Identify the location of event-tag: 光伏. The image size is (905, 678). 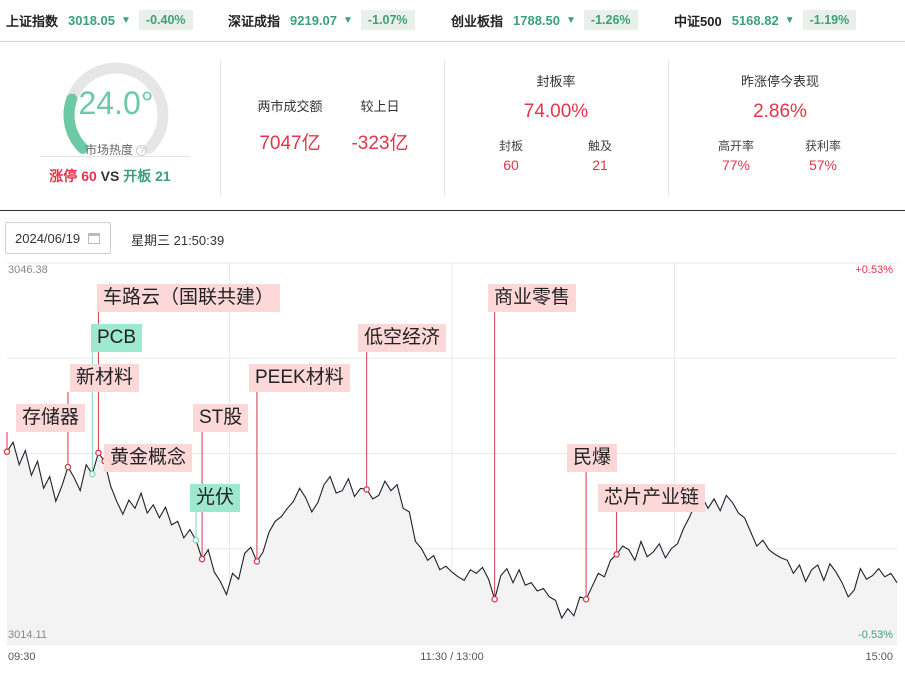
(215, 498).